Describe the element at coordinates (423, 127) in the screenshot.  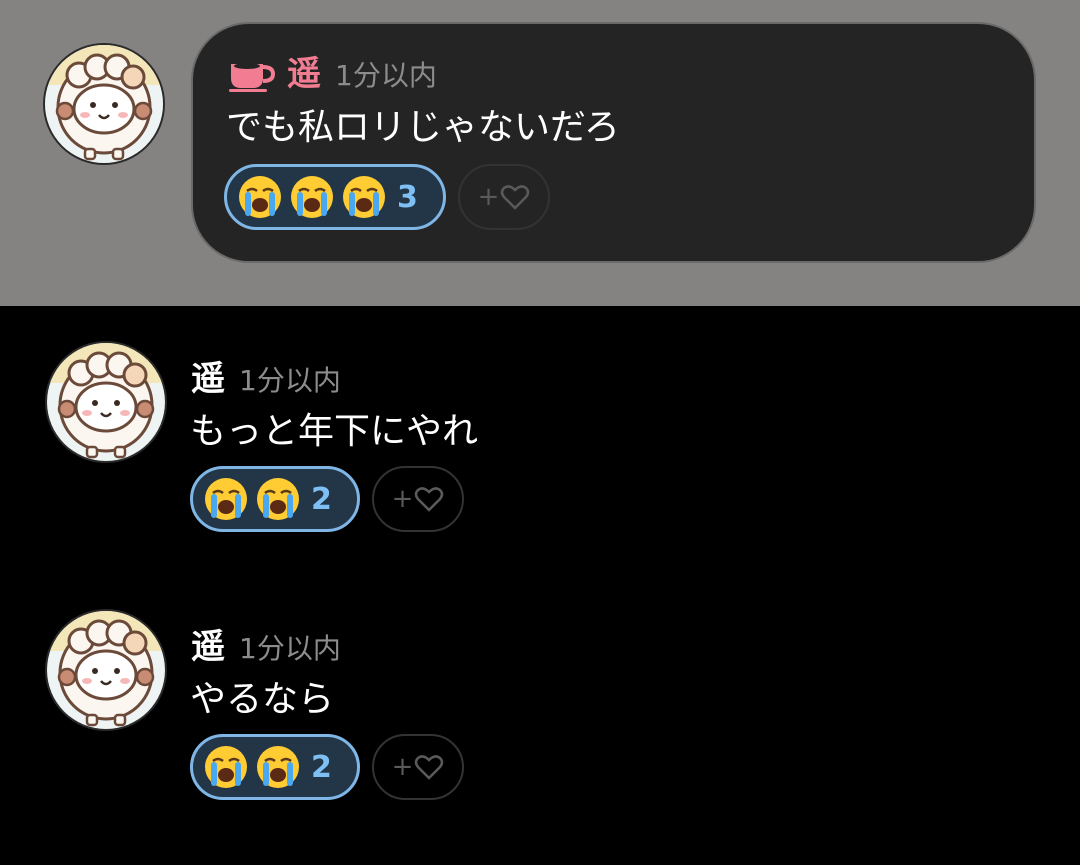
I see `message-text: でも私ロリじゃないだろ` at that location.